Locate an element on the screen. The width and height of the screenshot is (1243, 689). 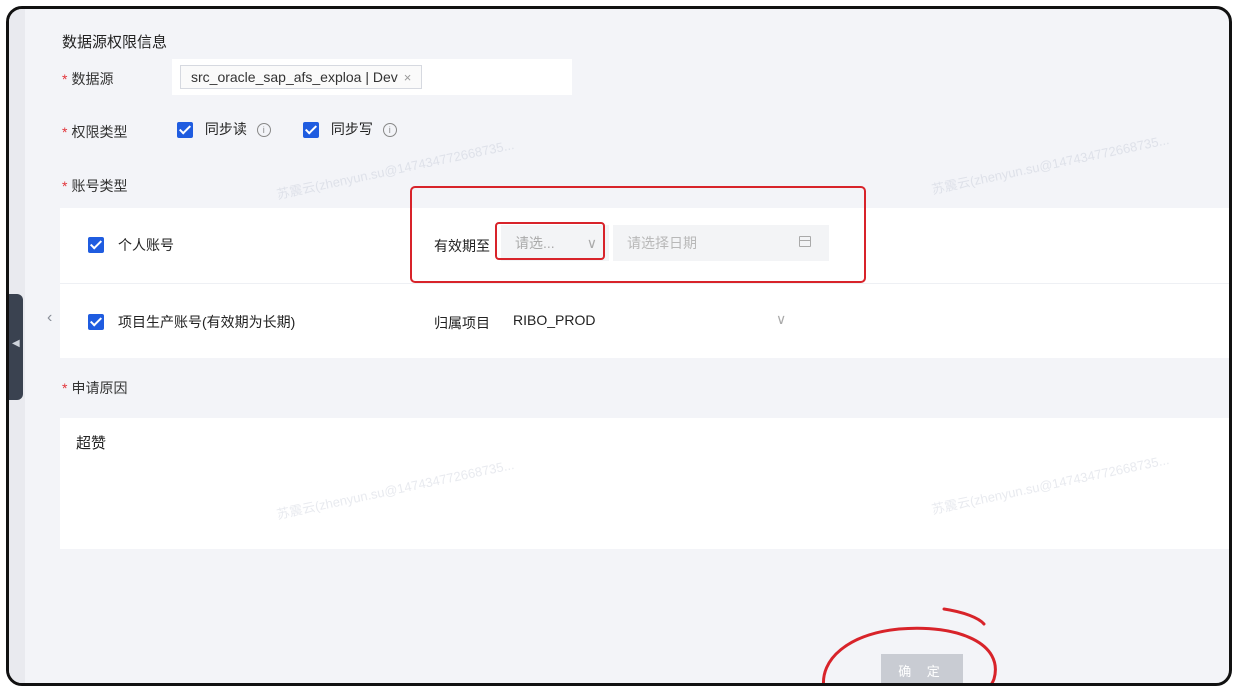
confirm-button: 确 定 is located at coordinates (922, 668).